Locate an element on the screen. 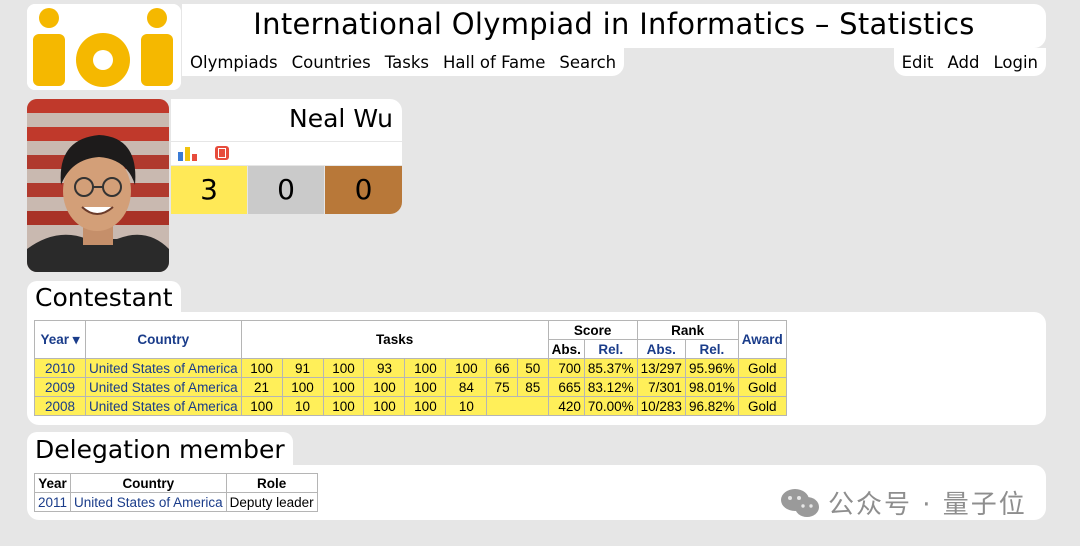 This screenshot has height=546, width=1080. logo-graphic is located at coordinates (104, 47).